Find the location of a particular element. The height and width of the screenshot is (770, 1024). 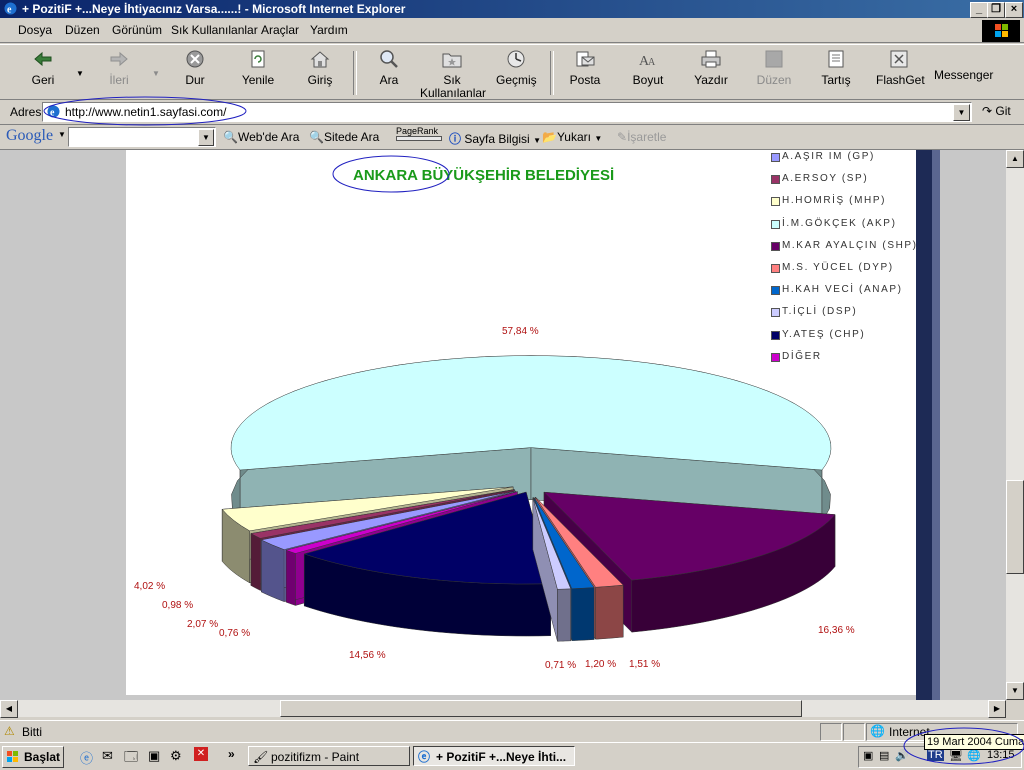

horizontal-scrollbar: ◀ ▶ is located at coordinates (503, 709).